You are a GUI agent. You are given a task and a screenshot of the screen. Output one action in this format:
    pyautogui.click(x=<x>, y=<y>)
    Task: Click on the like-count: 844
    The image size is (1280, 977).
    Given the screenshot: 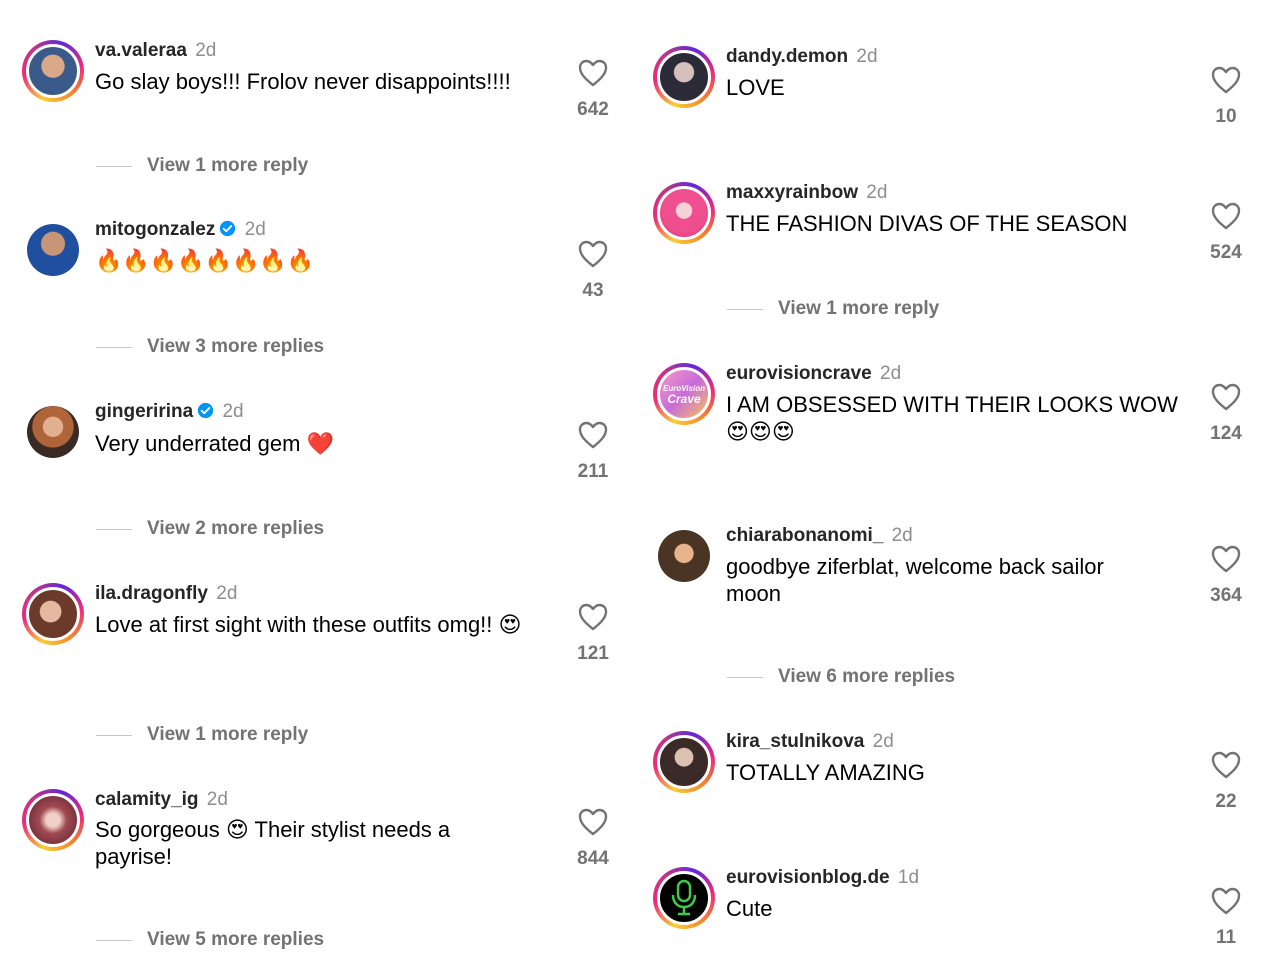 What is the action you would take?
    pyautogui.click(x=593, y=858)
    